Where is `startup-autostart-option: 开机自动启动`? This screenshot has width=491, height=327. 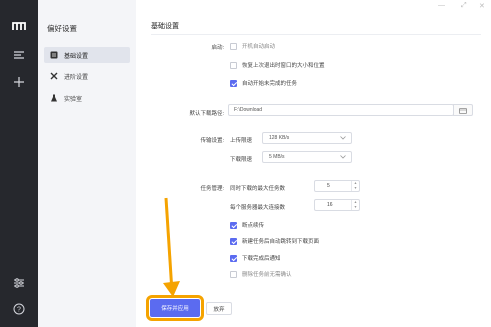 startup-autostart-option: 开机自动启动 is located at coordinates (252, 46).